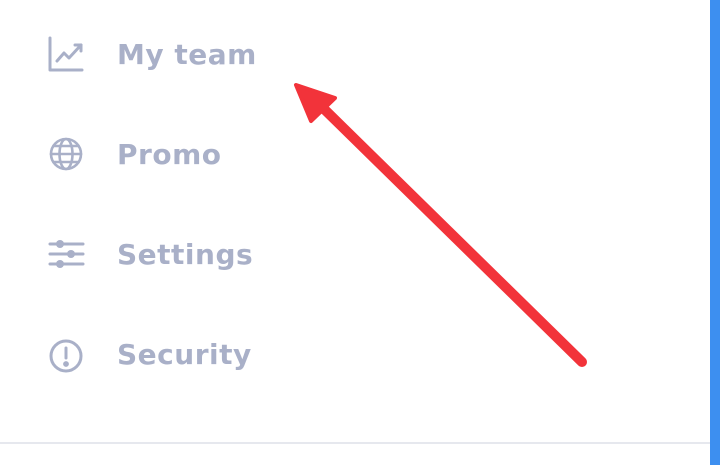  Describe the element at coordinates (184, 354) in the screenshot. I see `sidebar-item-label: Security` at that location.